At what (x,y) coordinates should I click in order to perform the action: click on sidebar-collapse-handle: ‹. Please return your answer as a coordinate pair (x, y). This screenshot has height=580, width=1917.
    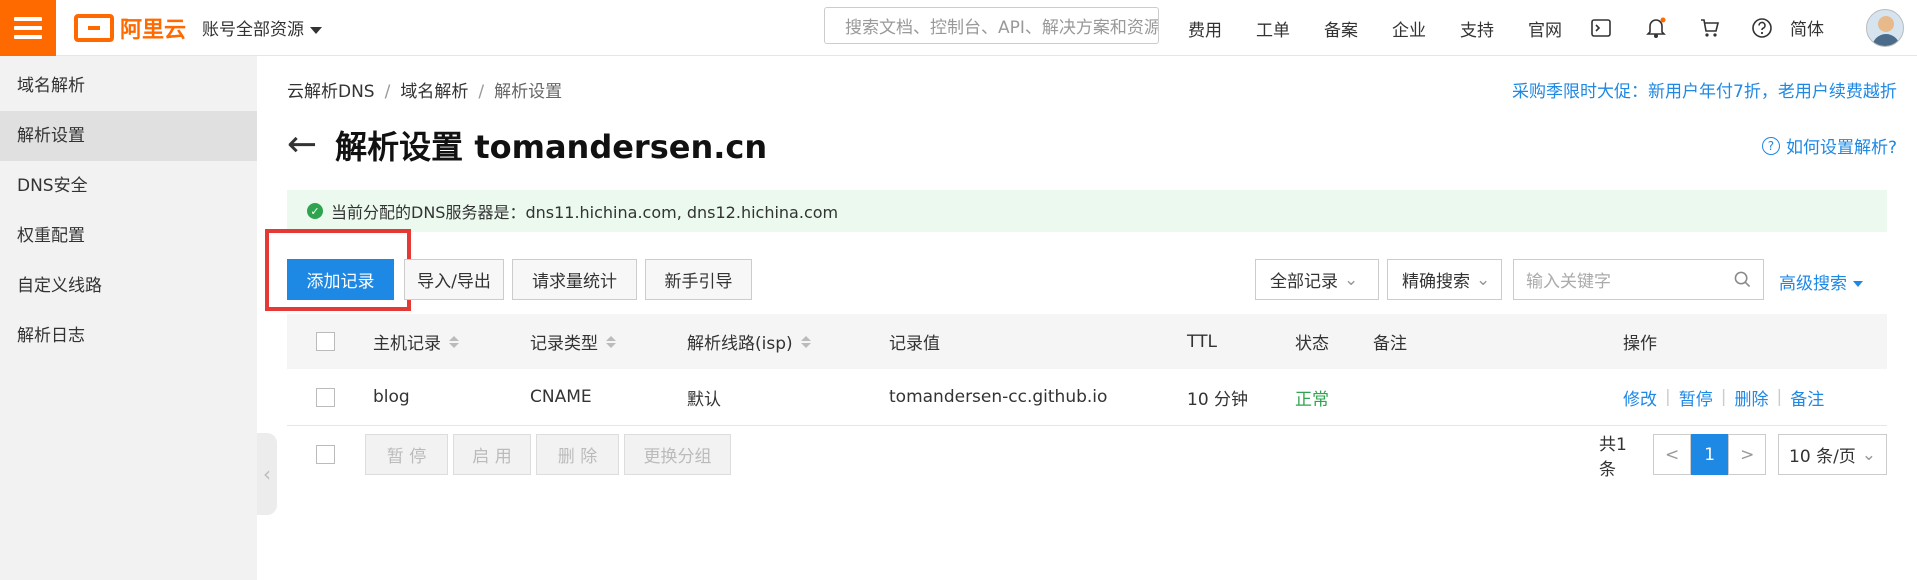
    Looking at the image, I should click on (267, 474).